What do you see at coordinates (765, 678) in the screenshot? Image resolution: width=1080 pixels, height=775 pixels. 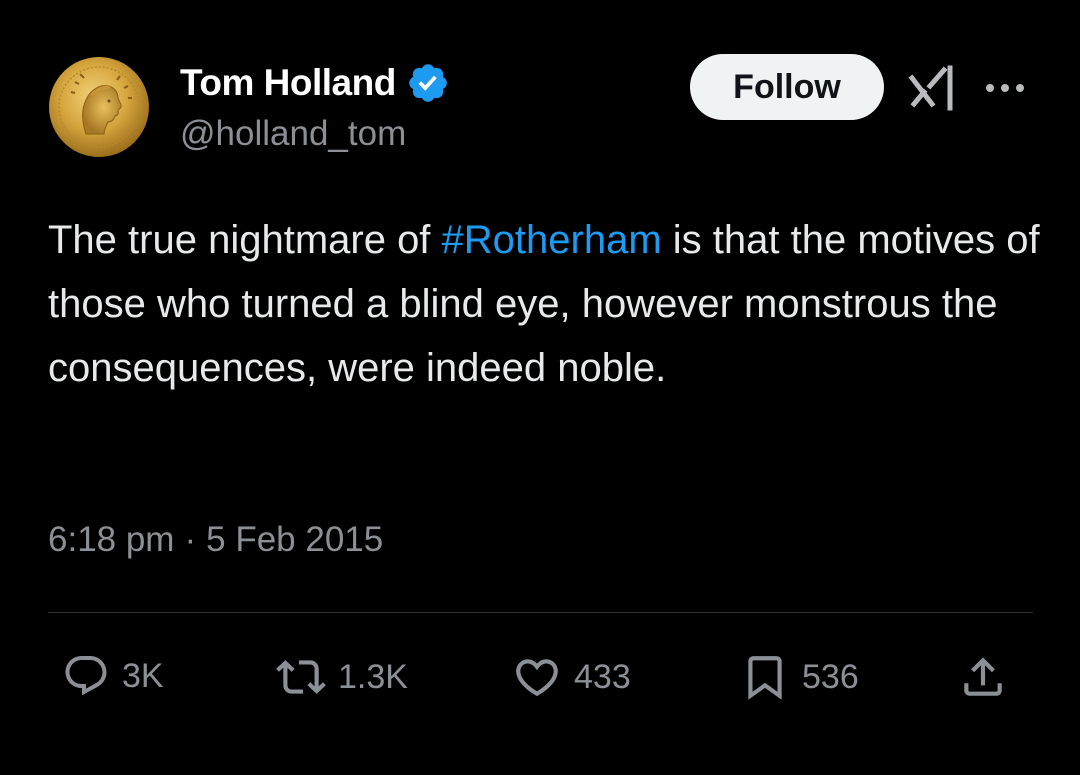 I see `bookmark-icon` at bounding box center [765, 678].